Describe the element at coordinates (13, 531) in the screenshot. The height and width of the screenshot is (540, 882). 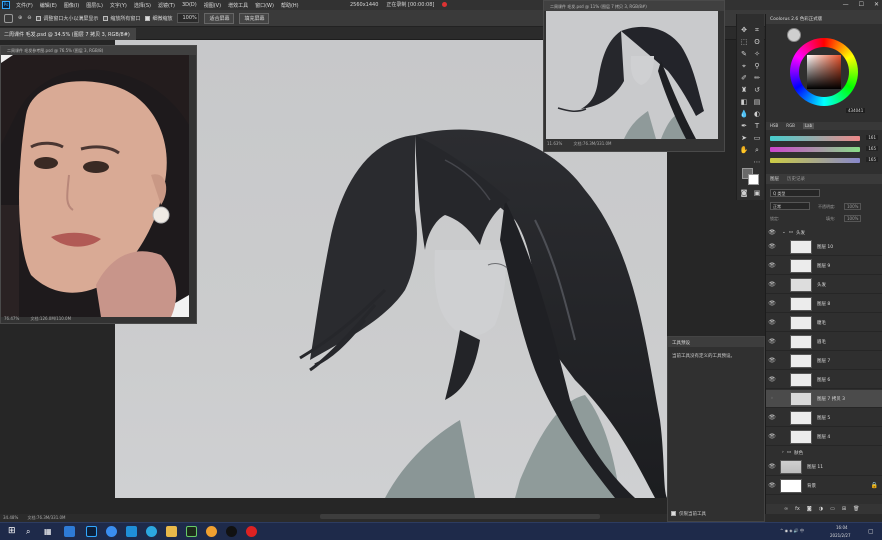
I see `windows-start-icon: ⊞` at that location.